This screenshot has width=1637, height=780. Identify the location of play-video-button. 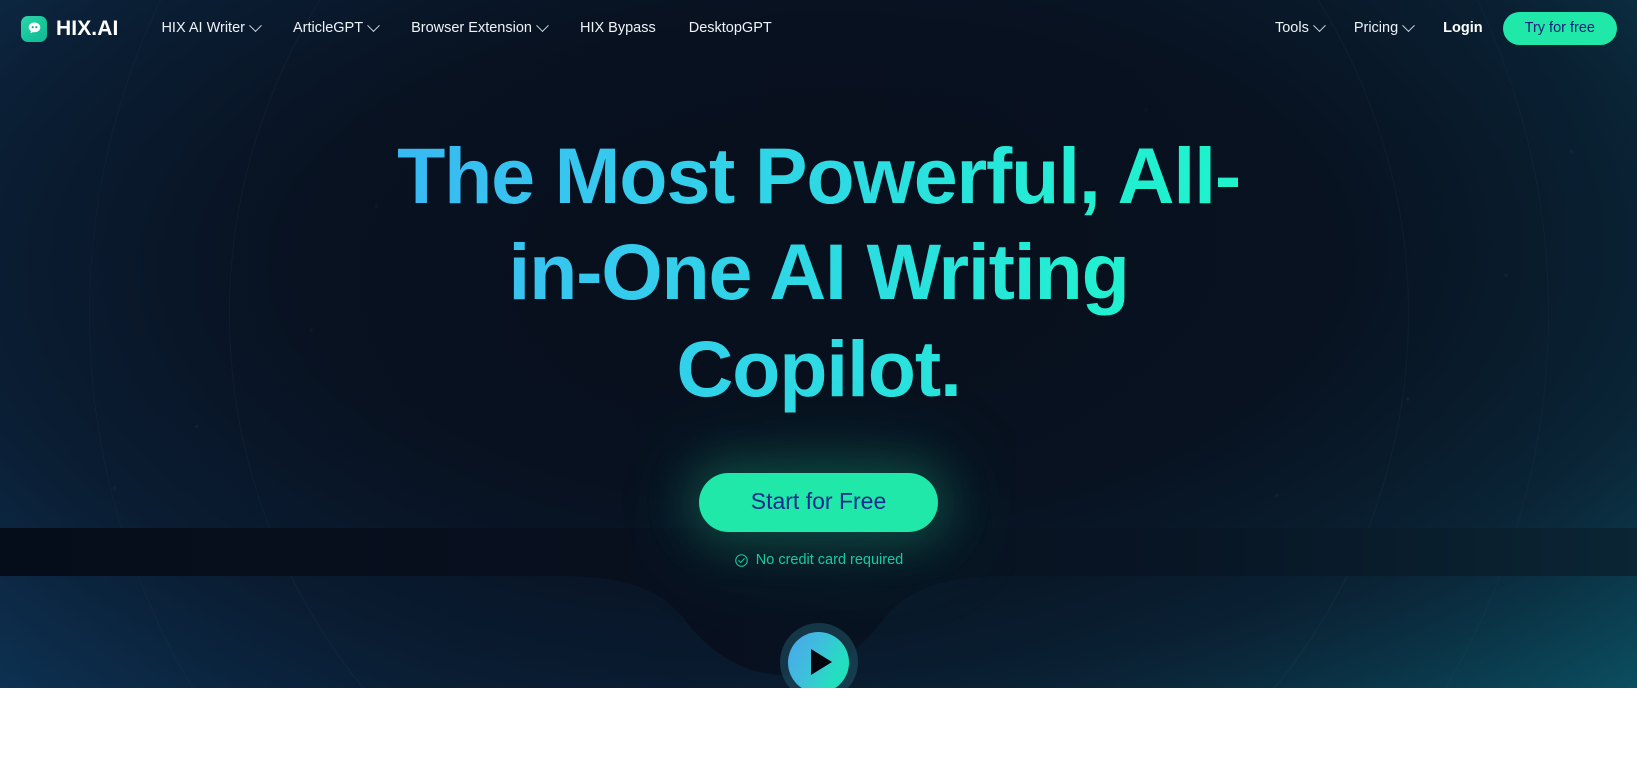
(818, 655).